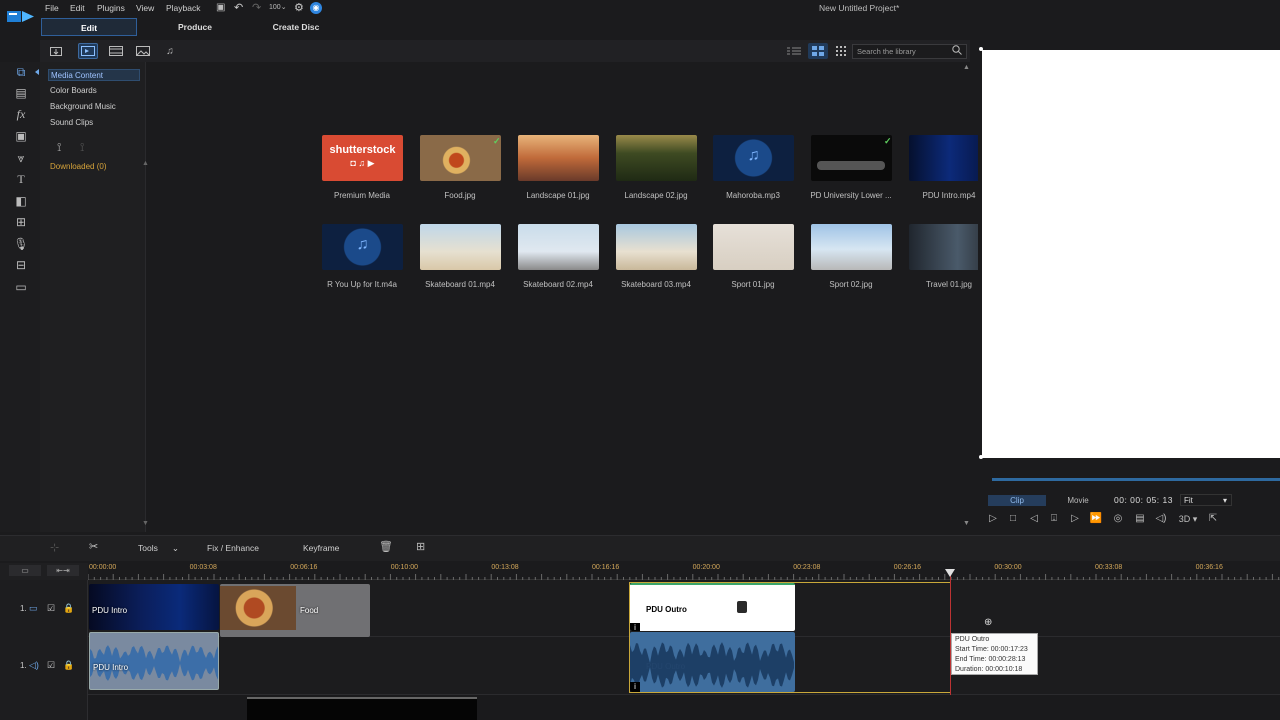 This screenshot has width=1280, height=720. I want to click on audio-filter-icon: ♫, so click(170, 51).